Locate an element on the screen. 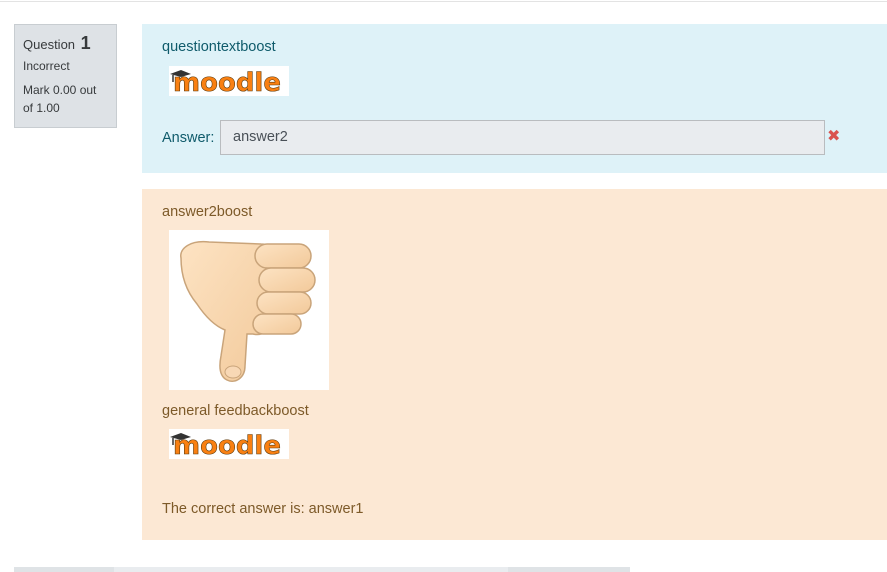 Image resolution: width=887 pixels, height=572 pixels. question-text: questiontextboost is located at coordinates (219, 47).